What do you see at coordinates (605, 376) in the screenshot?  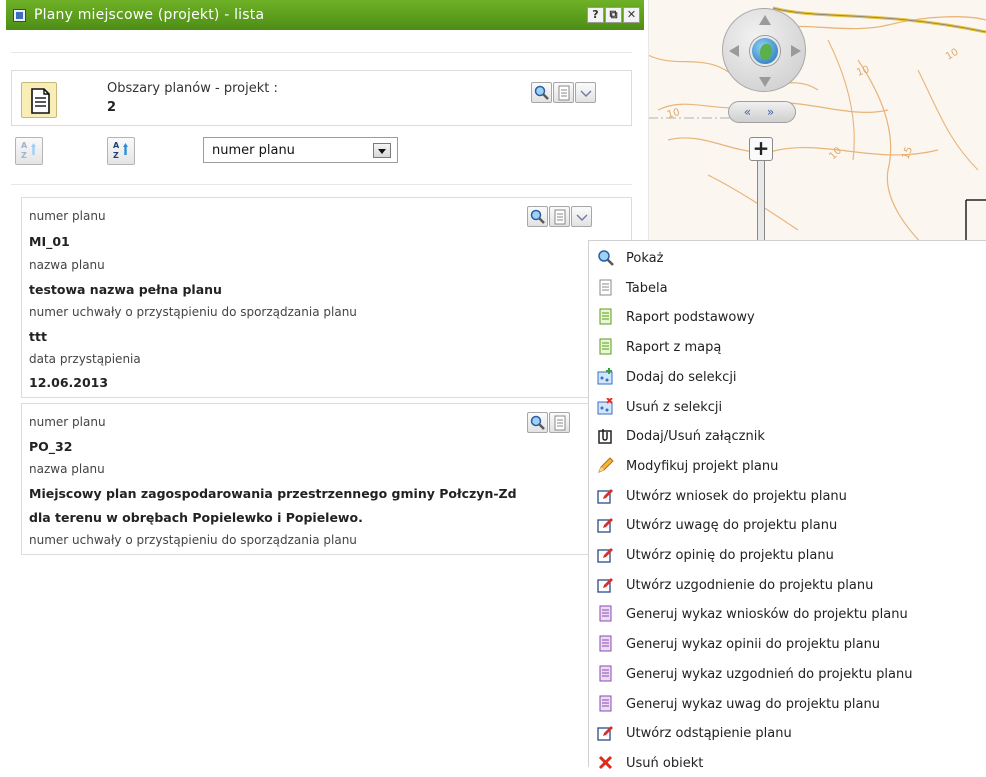 I see `add-selection-icon` at bounding box center [605, 376].